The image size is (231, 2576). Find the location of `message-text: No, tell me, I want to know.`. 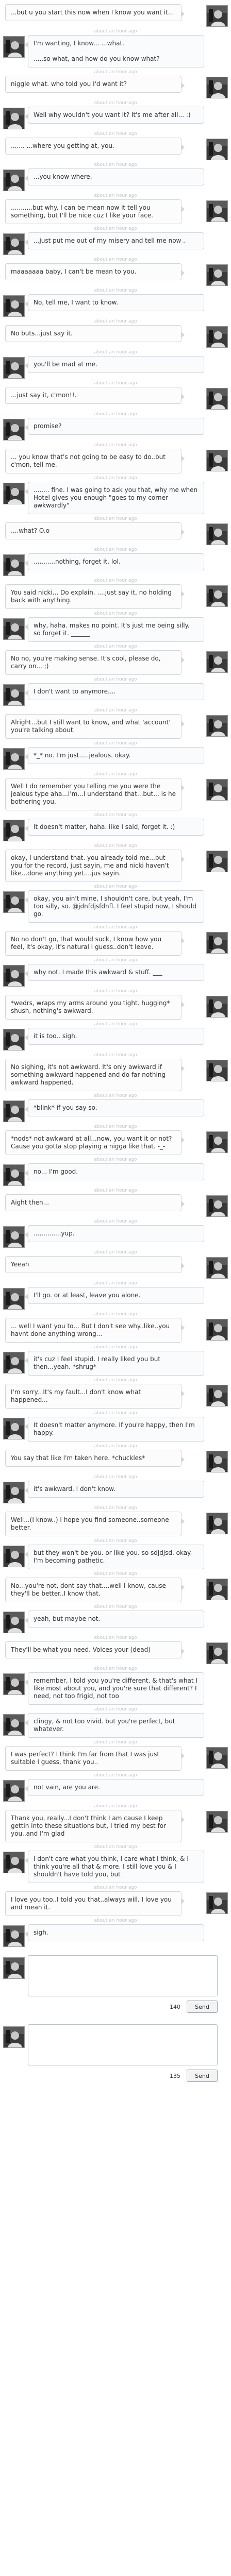

message-text: No, tell me, I want to know. is located at coordinates (114, 302).